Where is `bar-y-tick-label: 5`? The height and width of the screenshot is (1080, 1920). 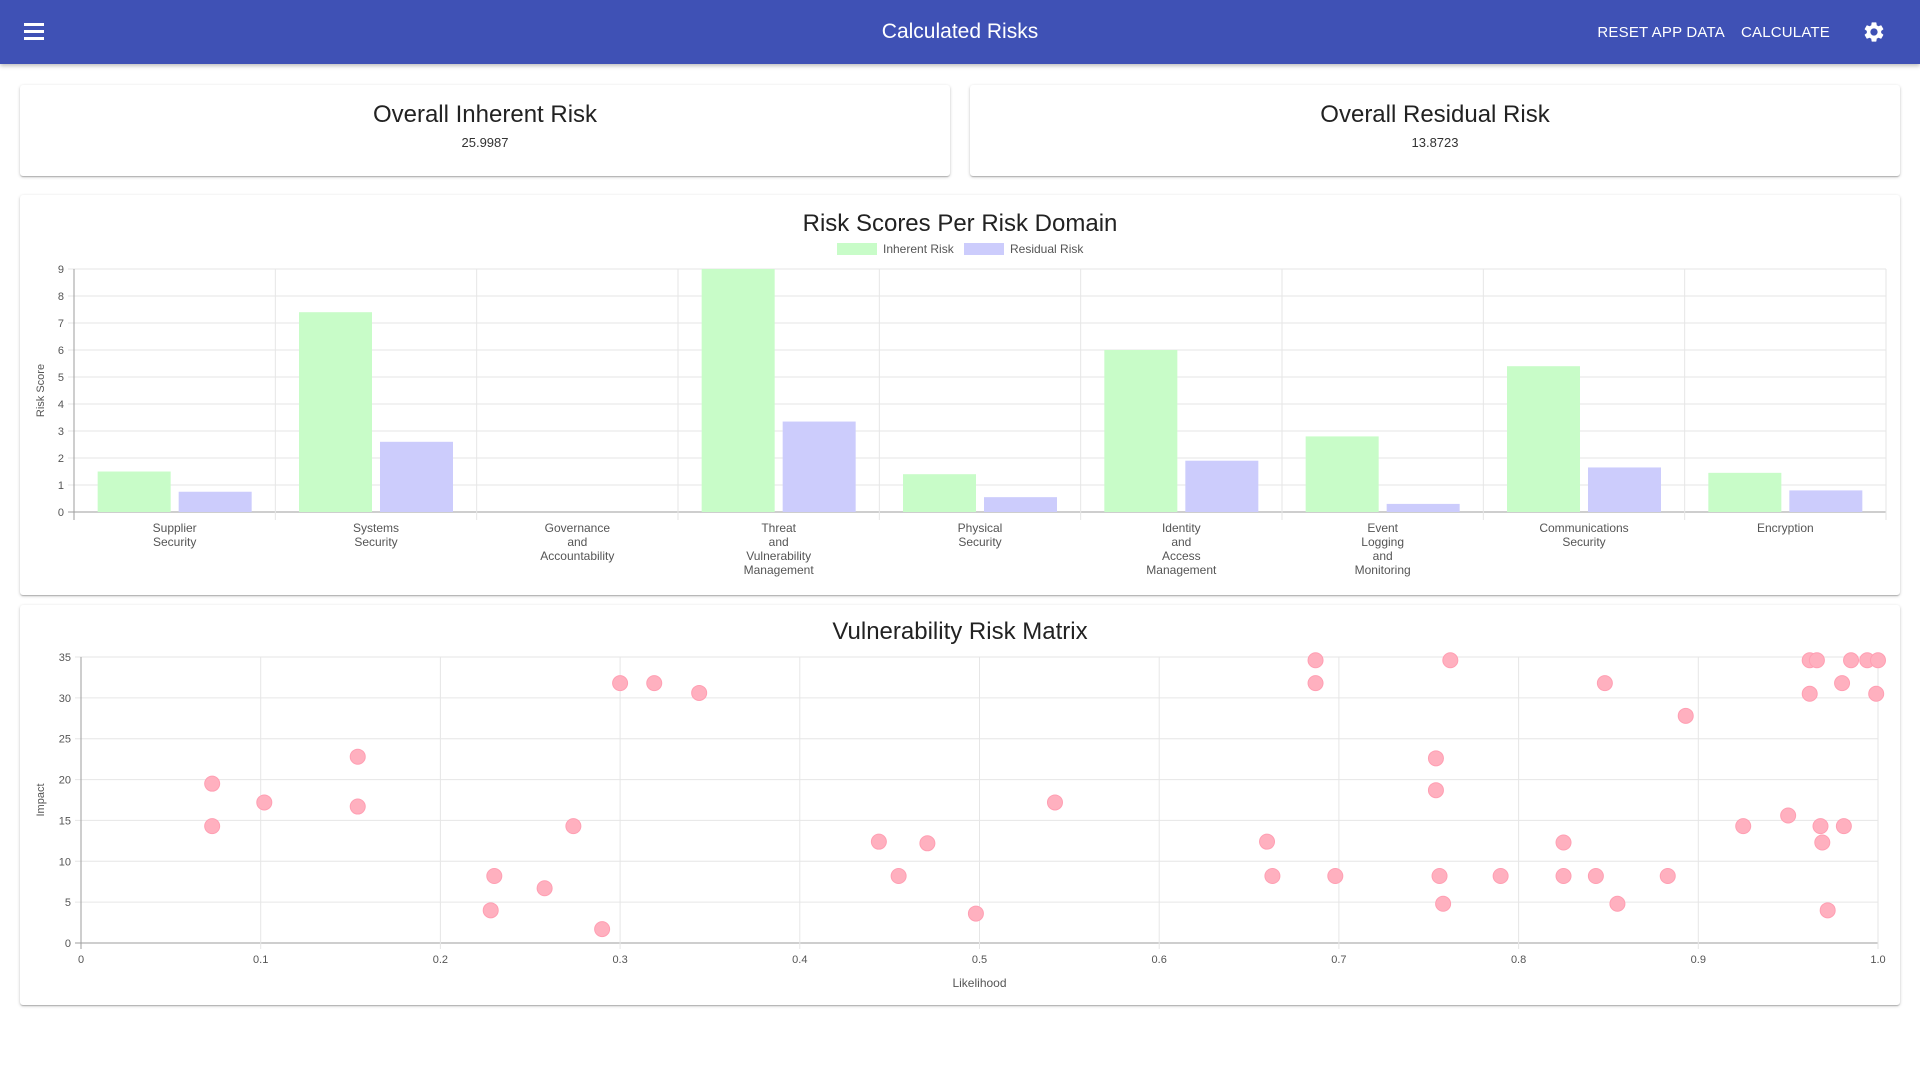 bar-y-tick-label: 5 is located at coordinates (61, 378).